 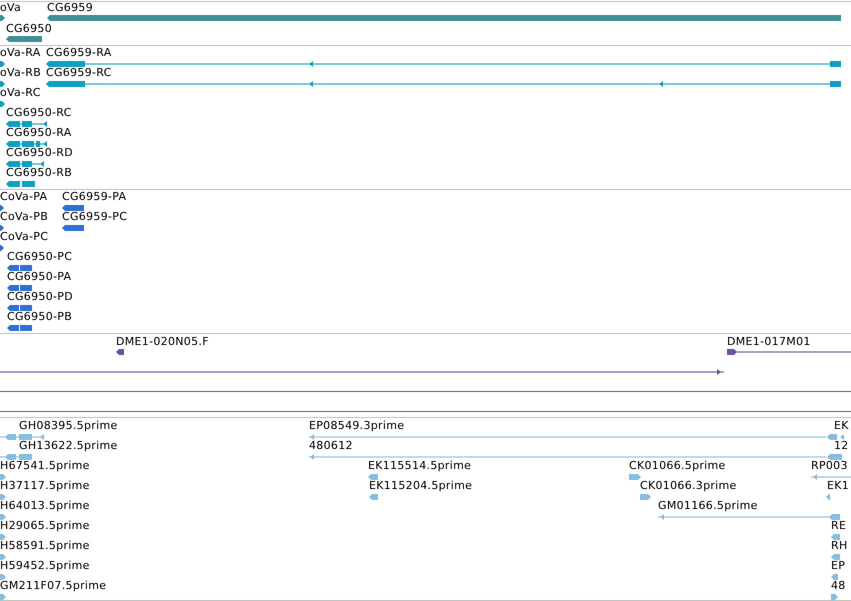 I want to click on feature-label: CG6950-RB, so click(x=39, y=173).